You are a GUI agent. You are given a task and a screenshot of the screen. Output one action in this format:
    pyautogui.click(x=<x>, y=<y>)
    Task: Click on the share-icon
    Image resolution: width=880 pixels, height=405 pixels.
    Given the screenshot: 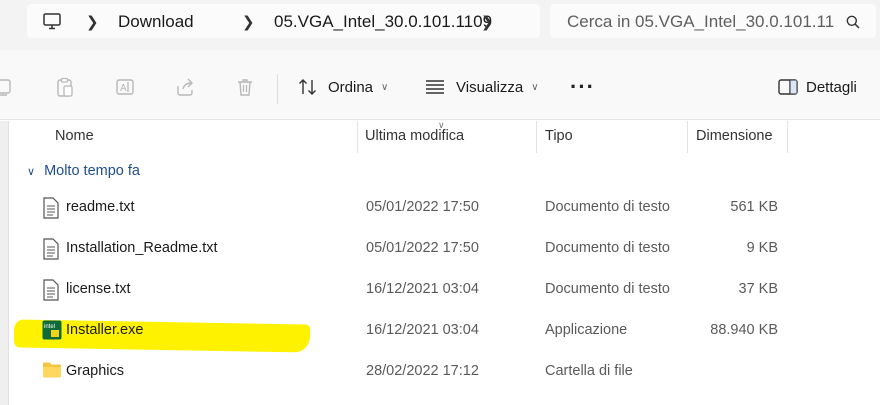 What is the action you would take?
    pyautogui.click(x=185, y=87)
    